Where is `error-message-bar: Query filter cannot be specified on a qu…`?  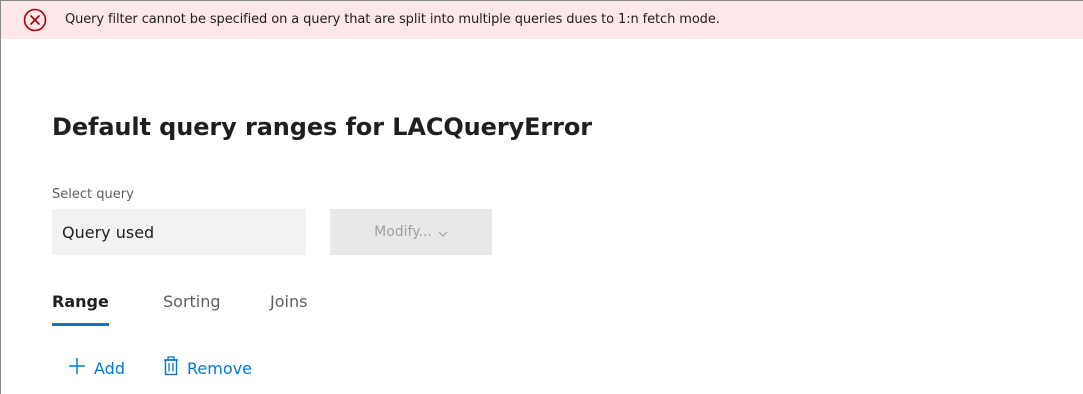 error-message-bar: Query filter cannot be specified on a qu… is located at coordinates (542, 20).